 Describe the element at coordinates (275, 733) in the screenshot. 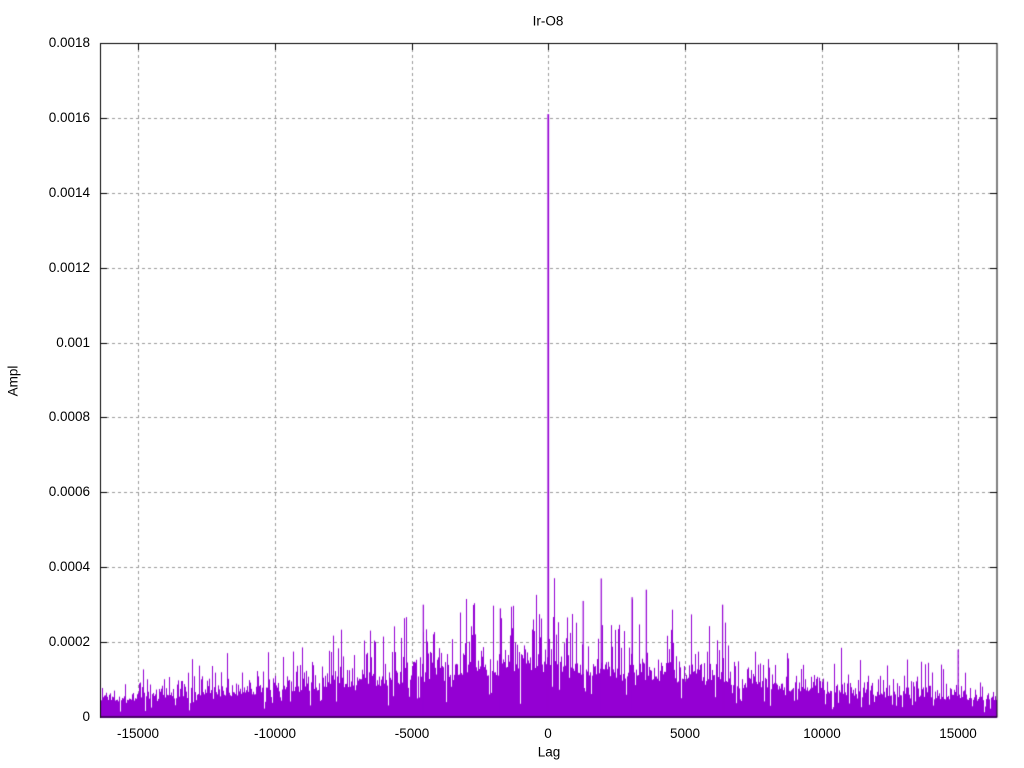

I see `x-tick-label: -10000` at that location.